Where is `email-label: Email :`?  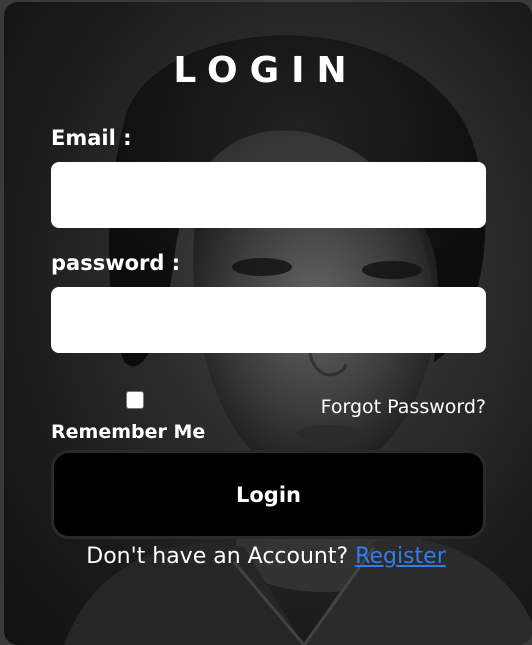 email-label: Email : is located at coordinates (91, 138).